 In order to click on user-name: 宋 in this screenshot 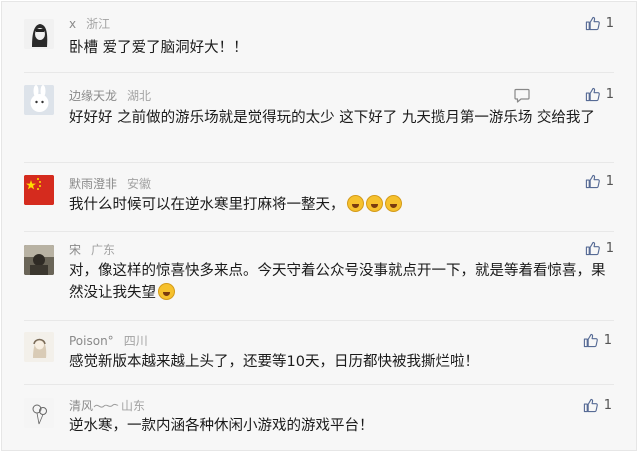, I will do `click(75, 250)`.